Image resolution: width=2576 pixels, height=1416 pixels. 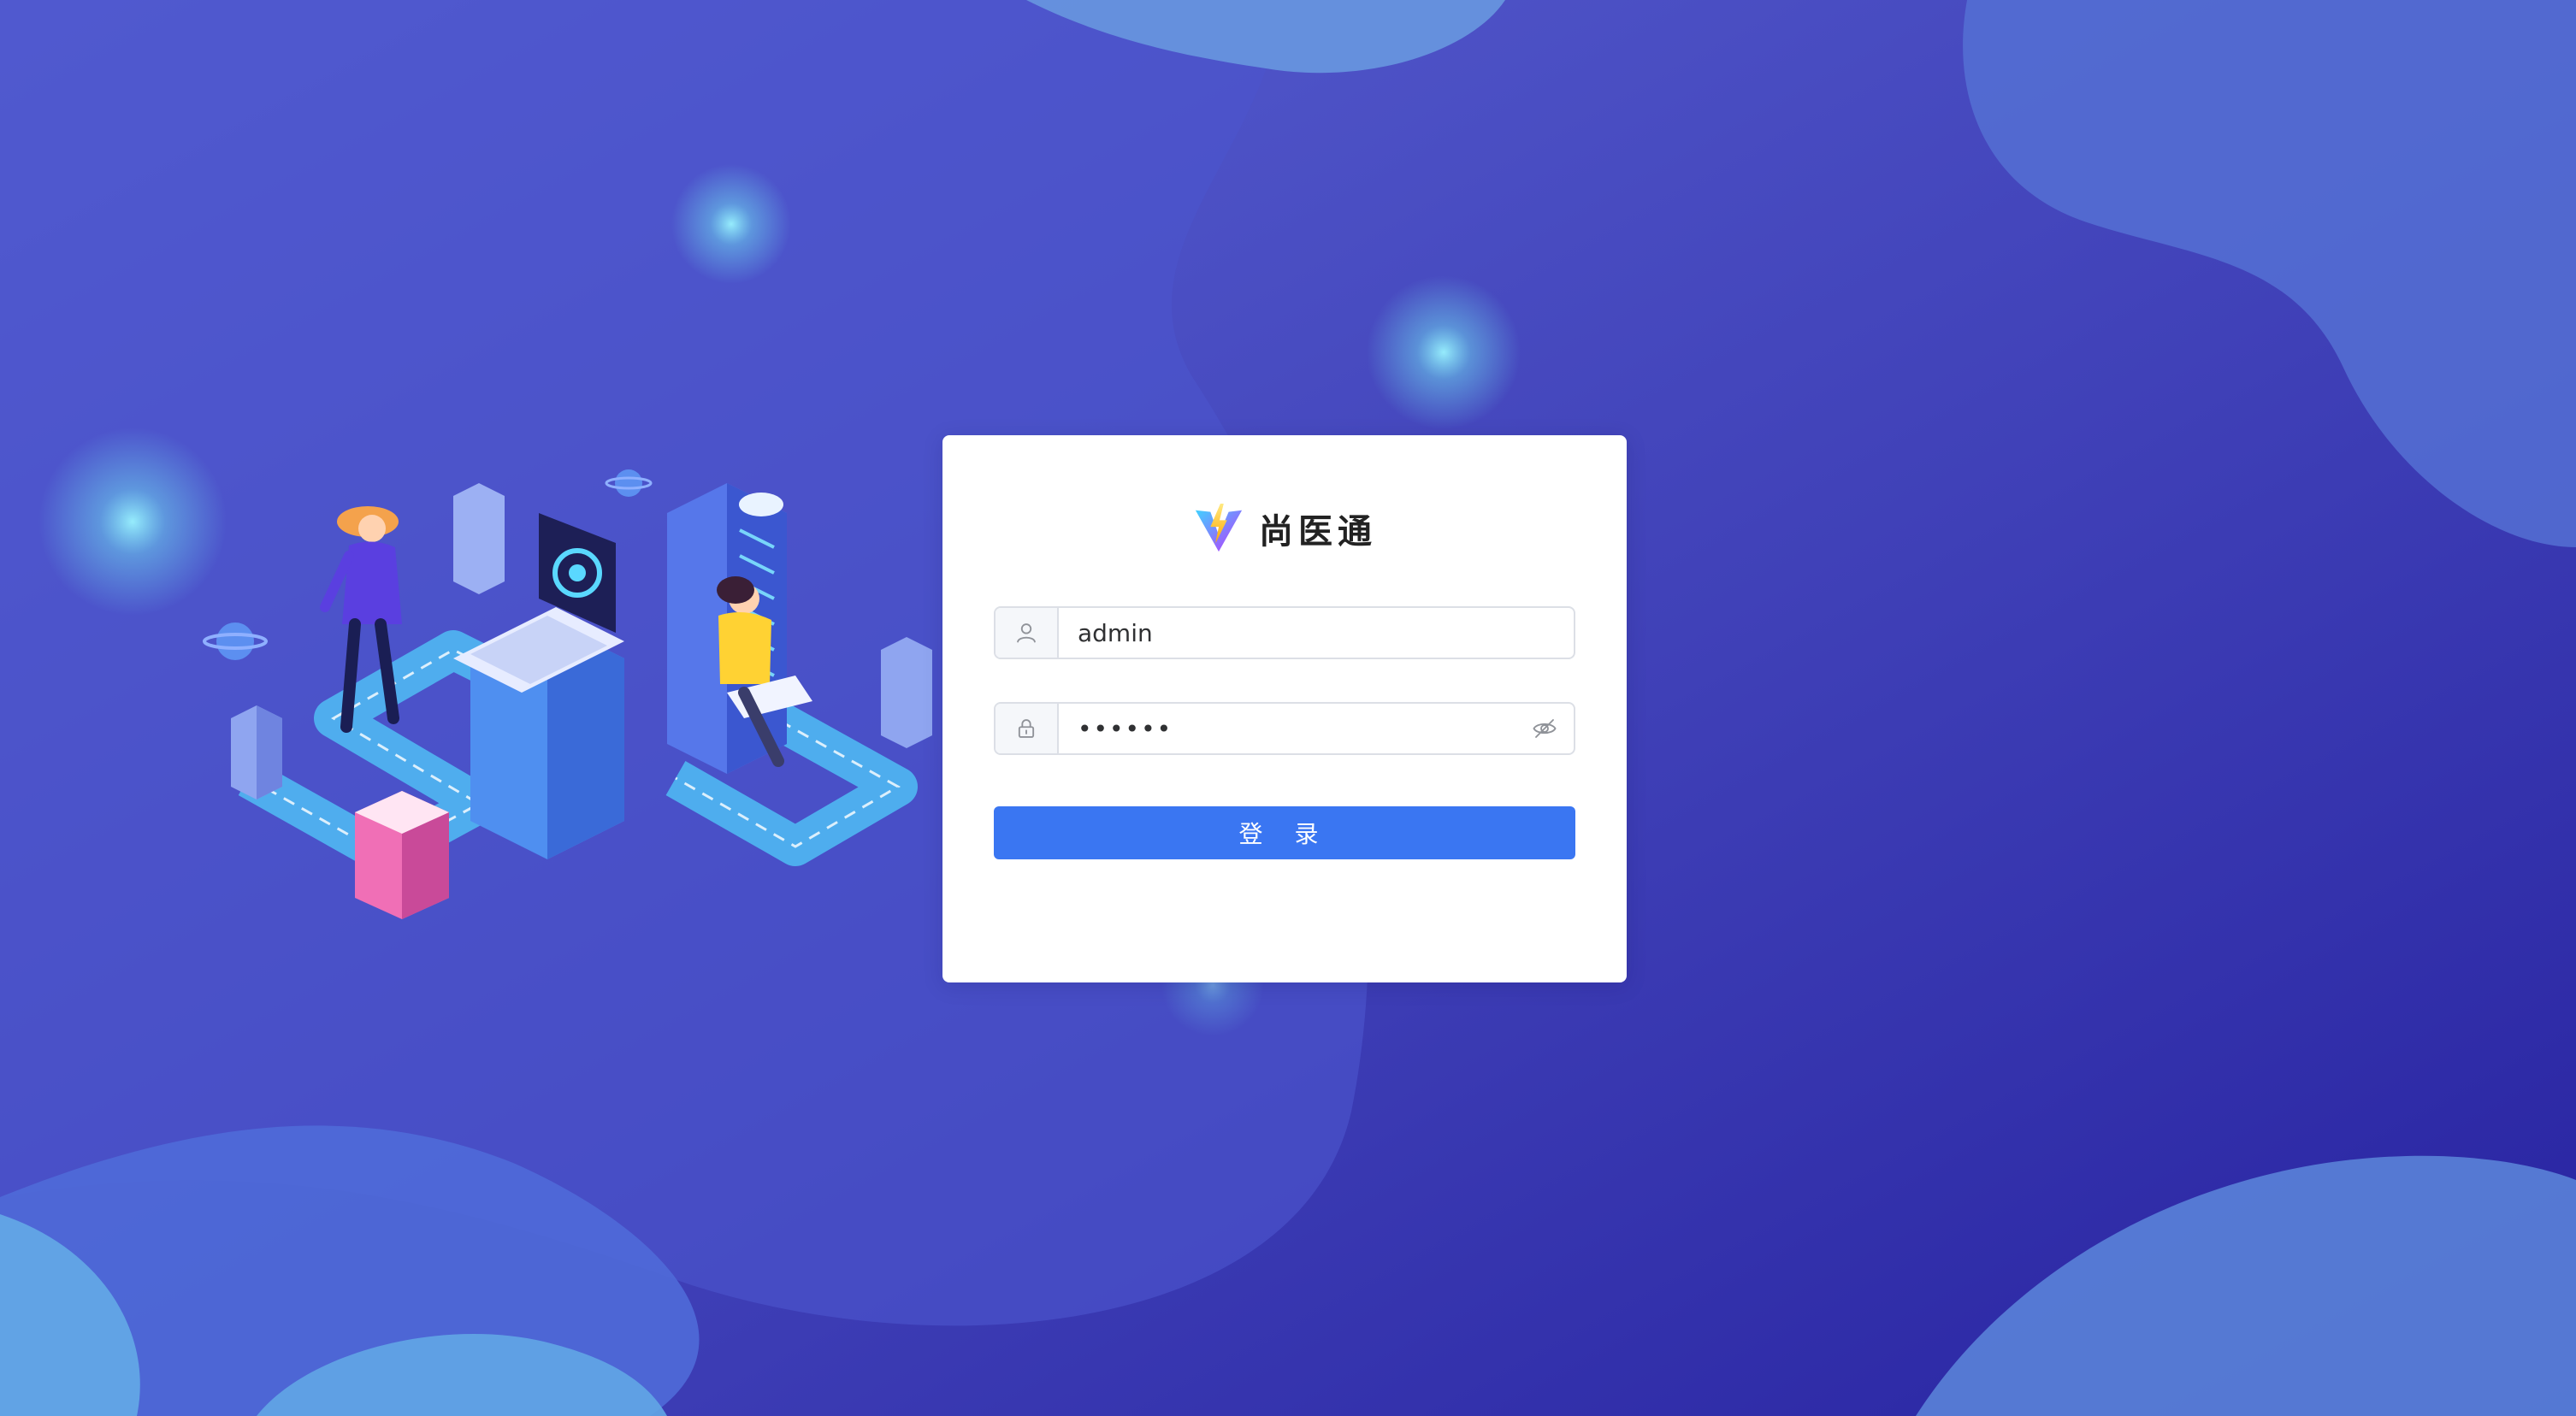 I want to click on username-prefix, so click(x=1027, y=633).